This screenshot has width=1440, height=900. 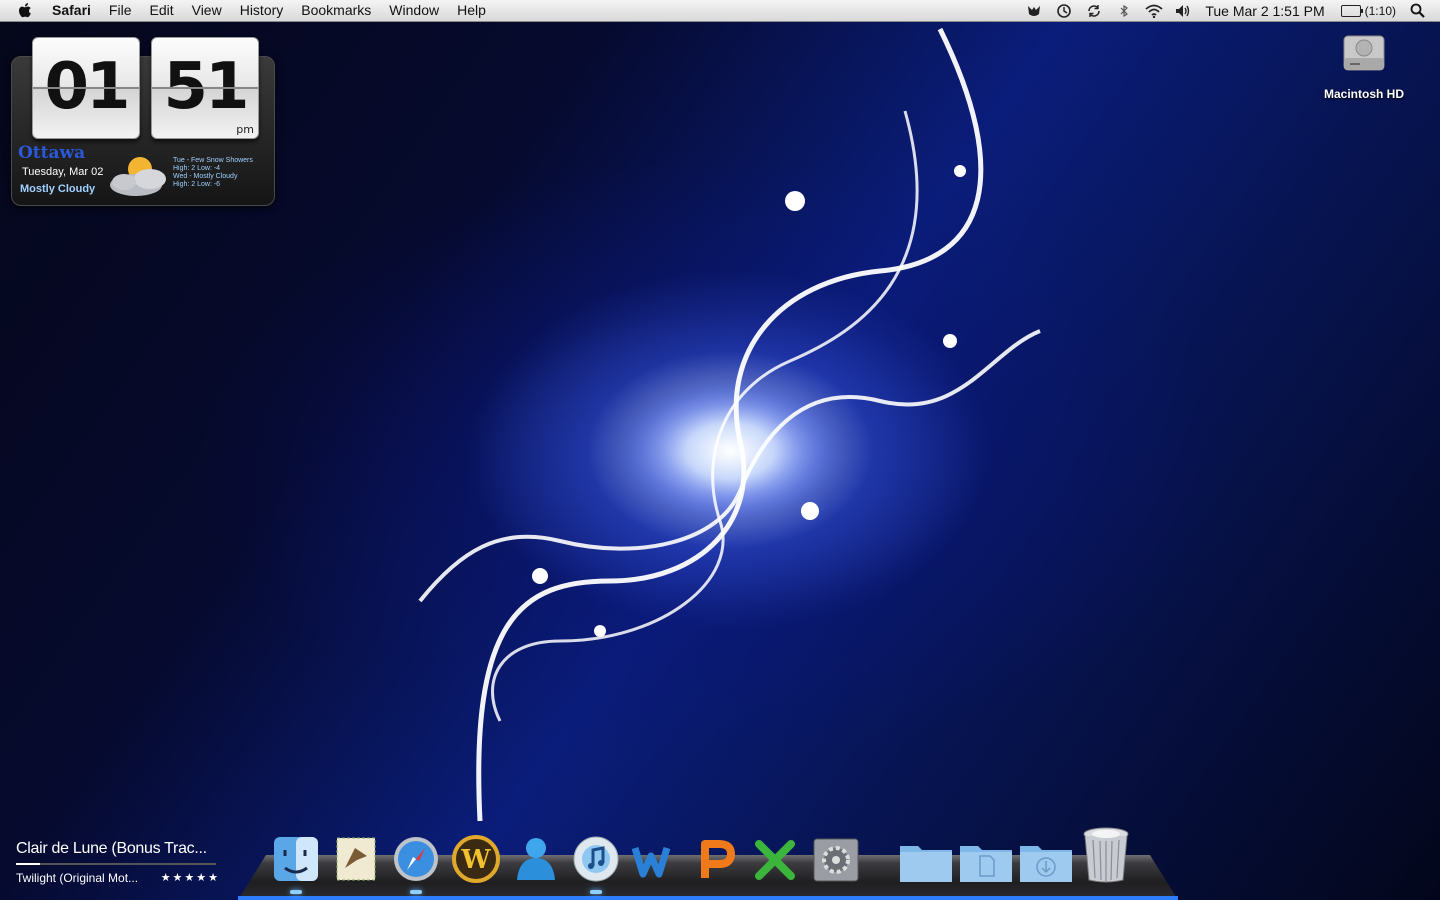 What do you see at coordinates (536, 859) in the screenshot?
I see `messenger-icon` at bounding box center [536, 859].